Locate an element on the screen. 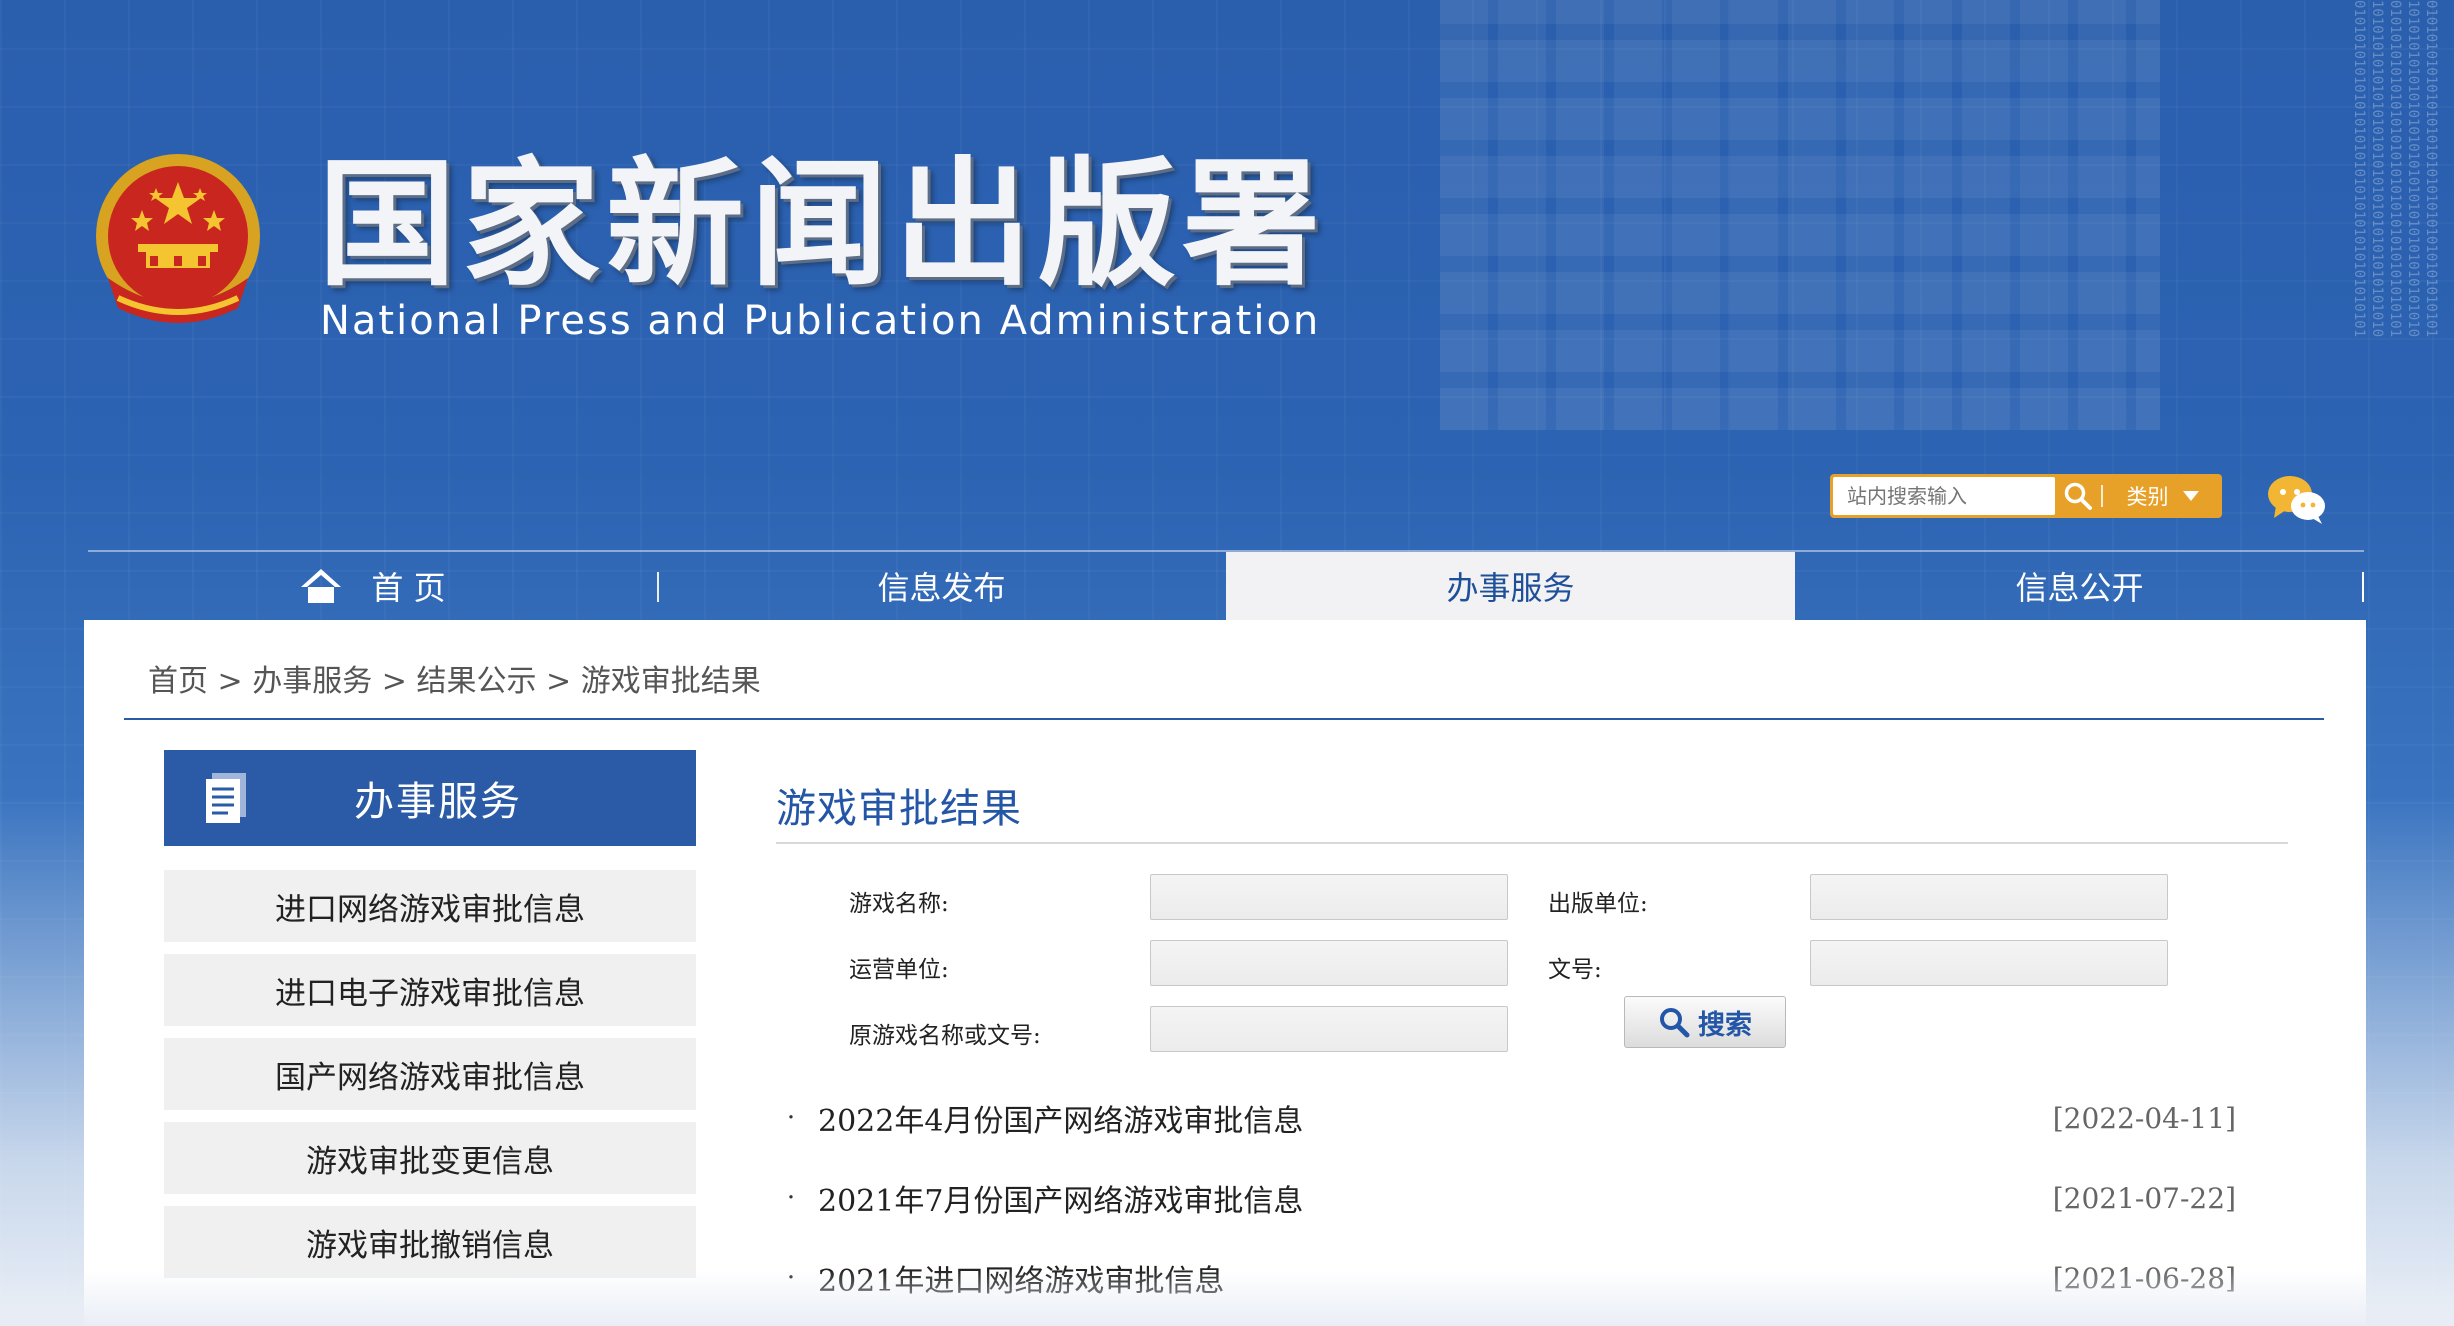 The image size is (2454, 1326). bottom-fade is located at coordinates (1227, 1298).